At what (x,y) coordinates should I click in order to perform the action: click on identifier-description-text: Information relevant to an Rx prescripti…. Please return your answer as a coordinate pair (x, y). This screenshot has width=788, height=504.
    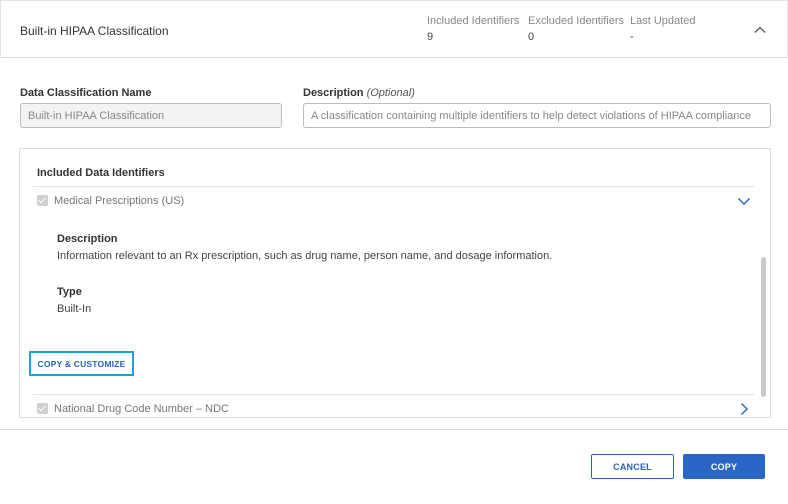
    Looking at the image, I should click on (305, 256).